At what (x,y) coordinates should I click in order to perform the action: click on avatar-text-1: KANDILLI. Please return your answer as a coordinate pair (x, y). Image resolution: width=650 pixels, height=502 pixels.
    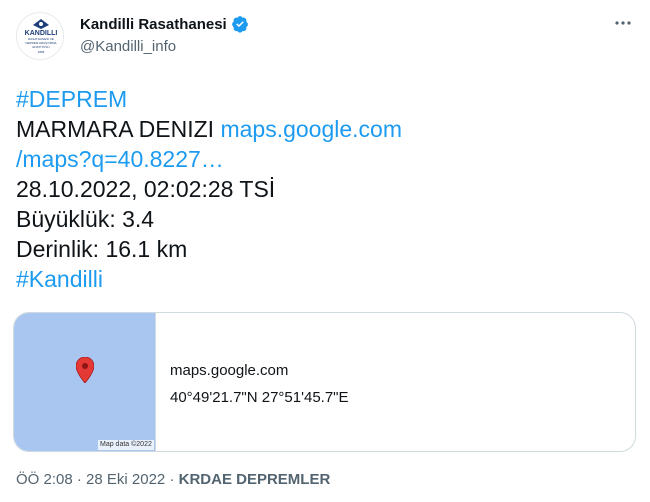
    Looking at the image, I should click on (41, 33).